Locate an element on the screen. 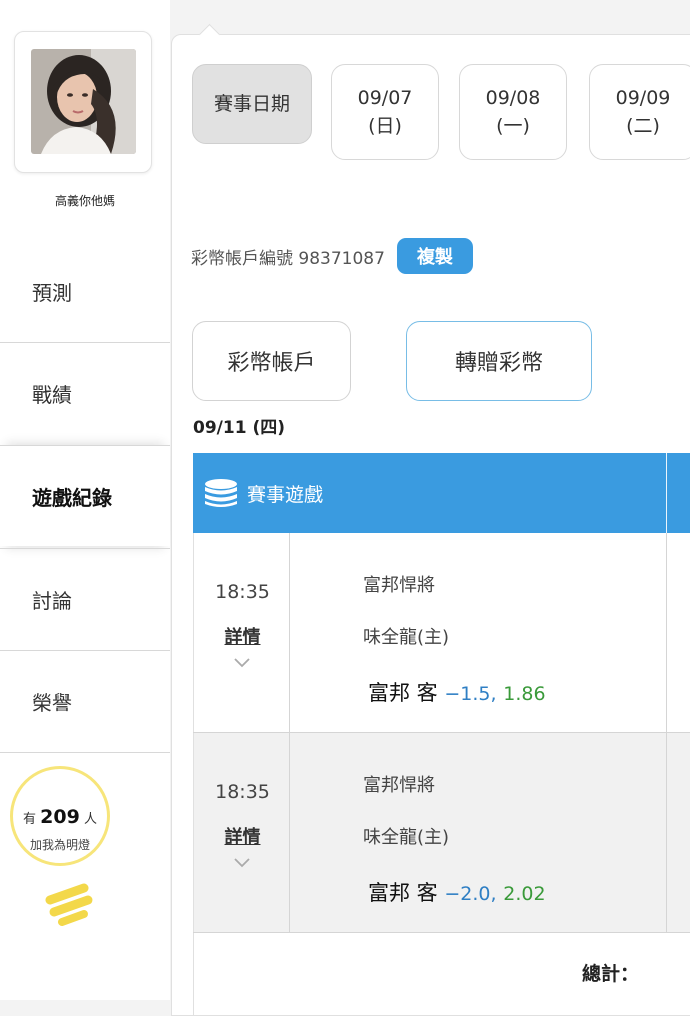  lightbulb-base-icon is located at coordinates (69, 904).